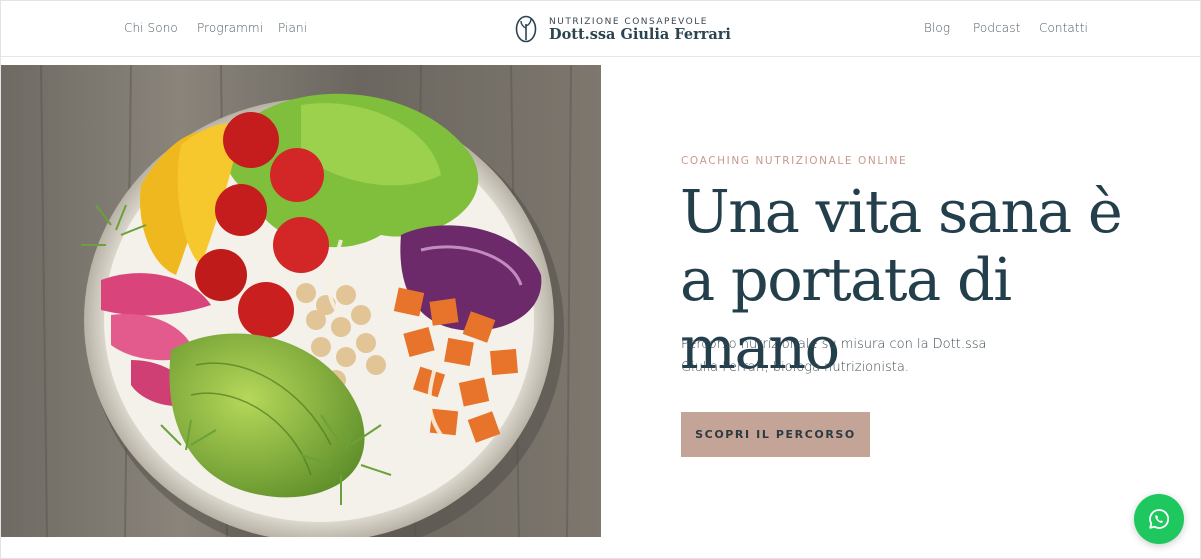 This screenshot has height=559, width=1201. I want to click on nav-link-contatti: Contatti, so click(1063, 28).